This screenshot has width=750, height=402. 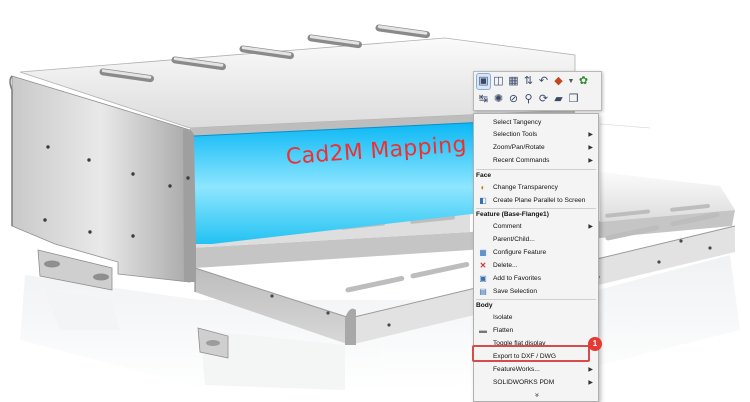 I want to click on menu-item-configure-feature: ▦ Configure Feature, so click(x=536, y=253).